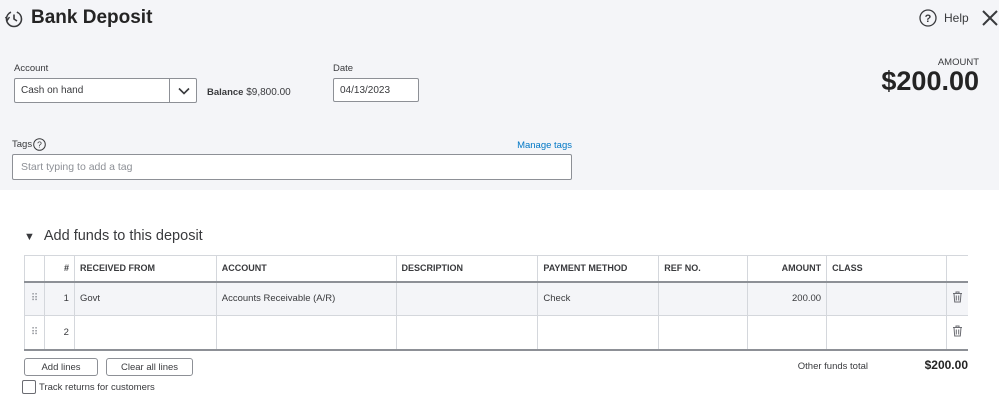 This screenshot has height=397, width=999. Describe the element at coordinates (376, 90) in the screenshot. I see `date-input: 04/13/2023` at that location.